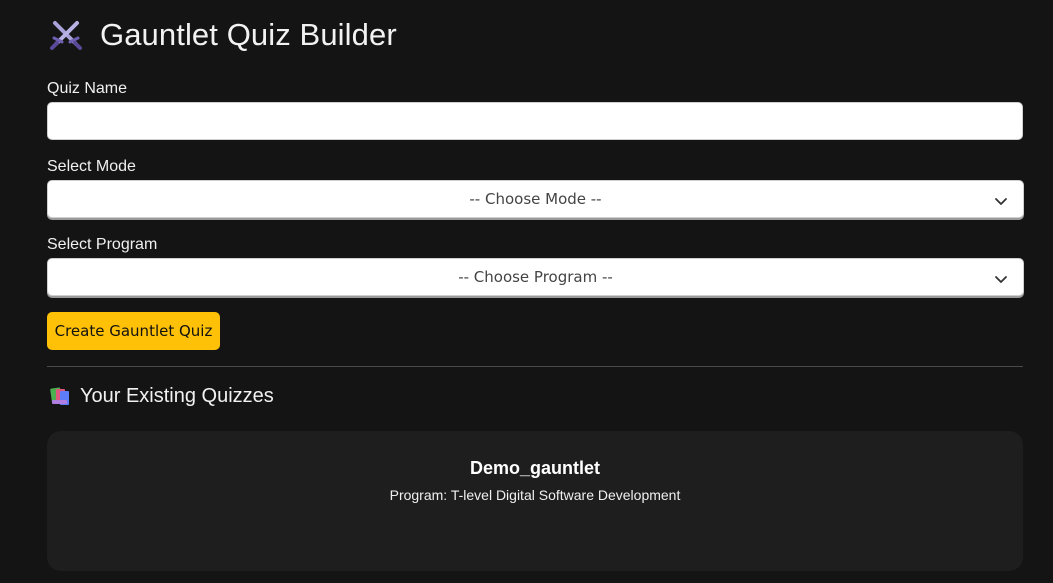 This screenshot has width=1053, height=583. What do you see at coordinates (177, 395) in the screenshot?
I see `existing-quizzes-title: Your Existing Quizzes` at bounding box center [177, 395].